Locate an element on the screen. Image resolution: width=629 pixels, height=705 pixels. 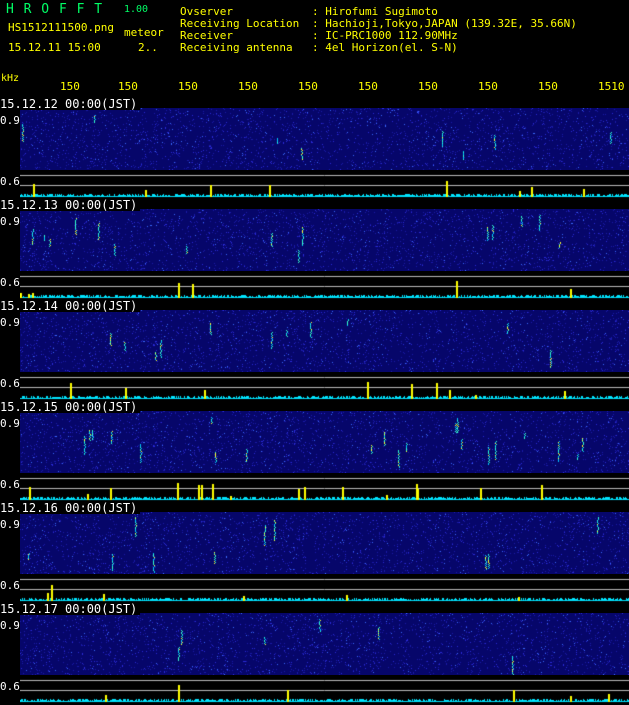
freq-unit: kHz is located at coordinates (10, 78).